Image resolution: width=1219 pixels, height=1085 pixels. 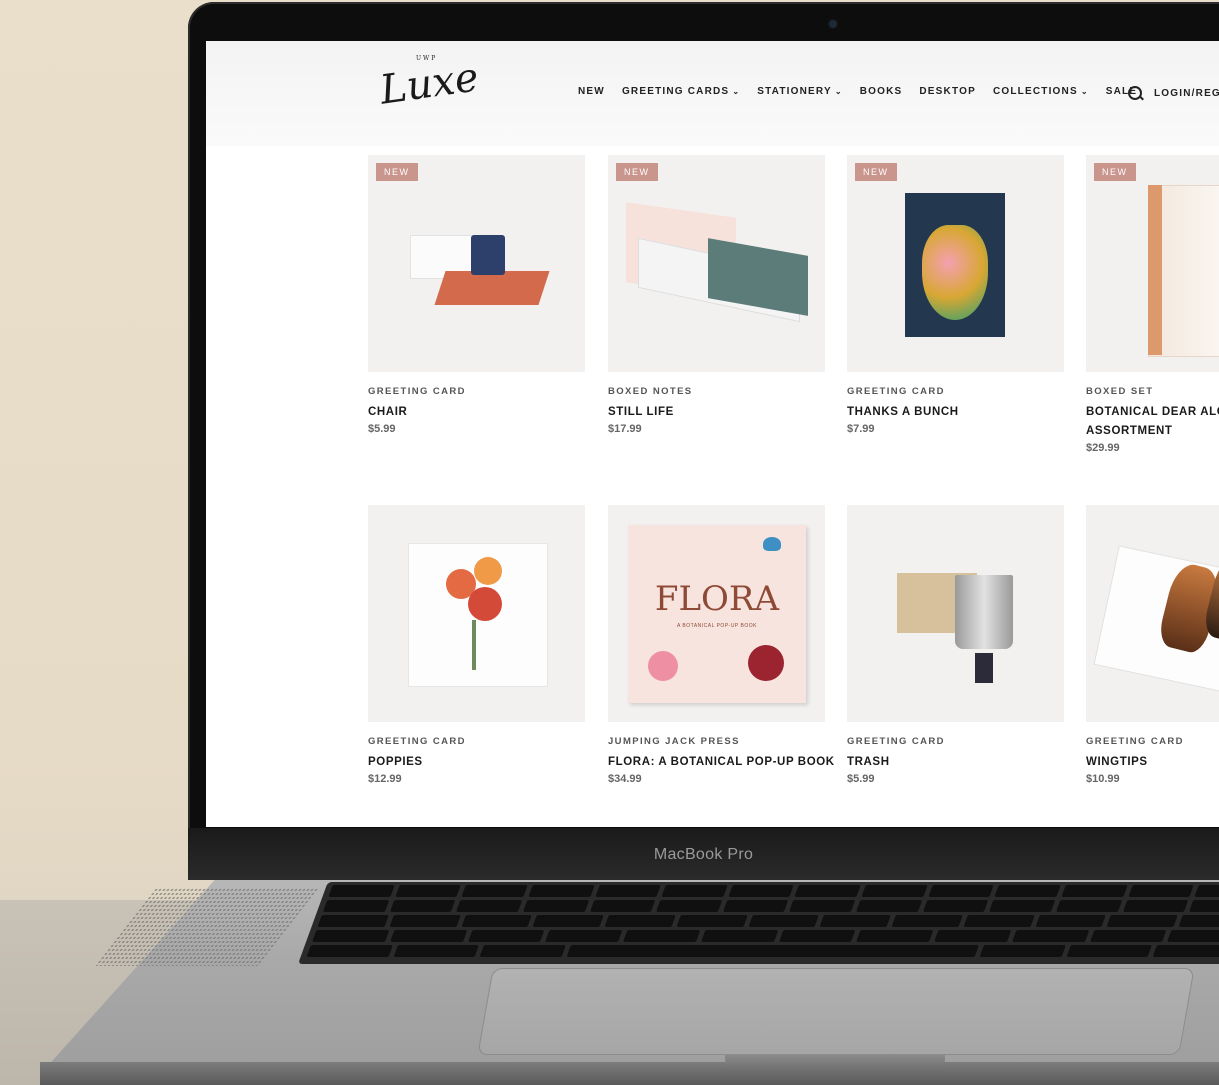 I want to click on trackpad, so click(x=836, y=1011).